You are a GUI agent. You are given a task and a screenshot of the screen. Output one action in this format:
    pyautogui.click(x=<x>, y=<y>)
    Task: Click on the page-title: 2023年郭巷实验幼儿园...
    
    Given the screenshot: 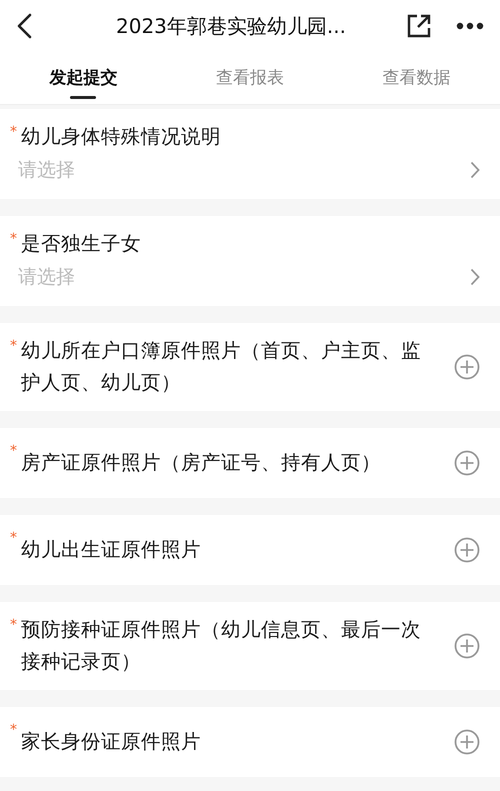 What is the action you would take?
    pyautogui.click(x=231, y=26)
    